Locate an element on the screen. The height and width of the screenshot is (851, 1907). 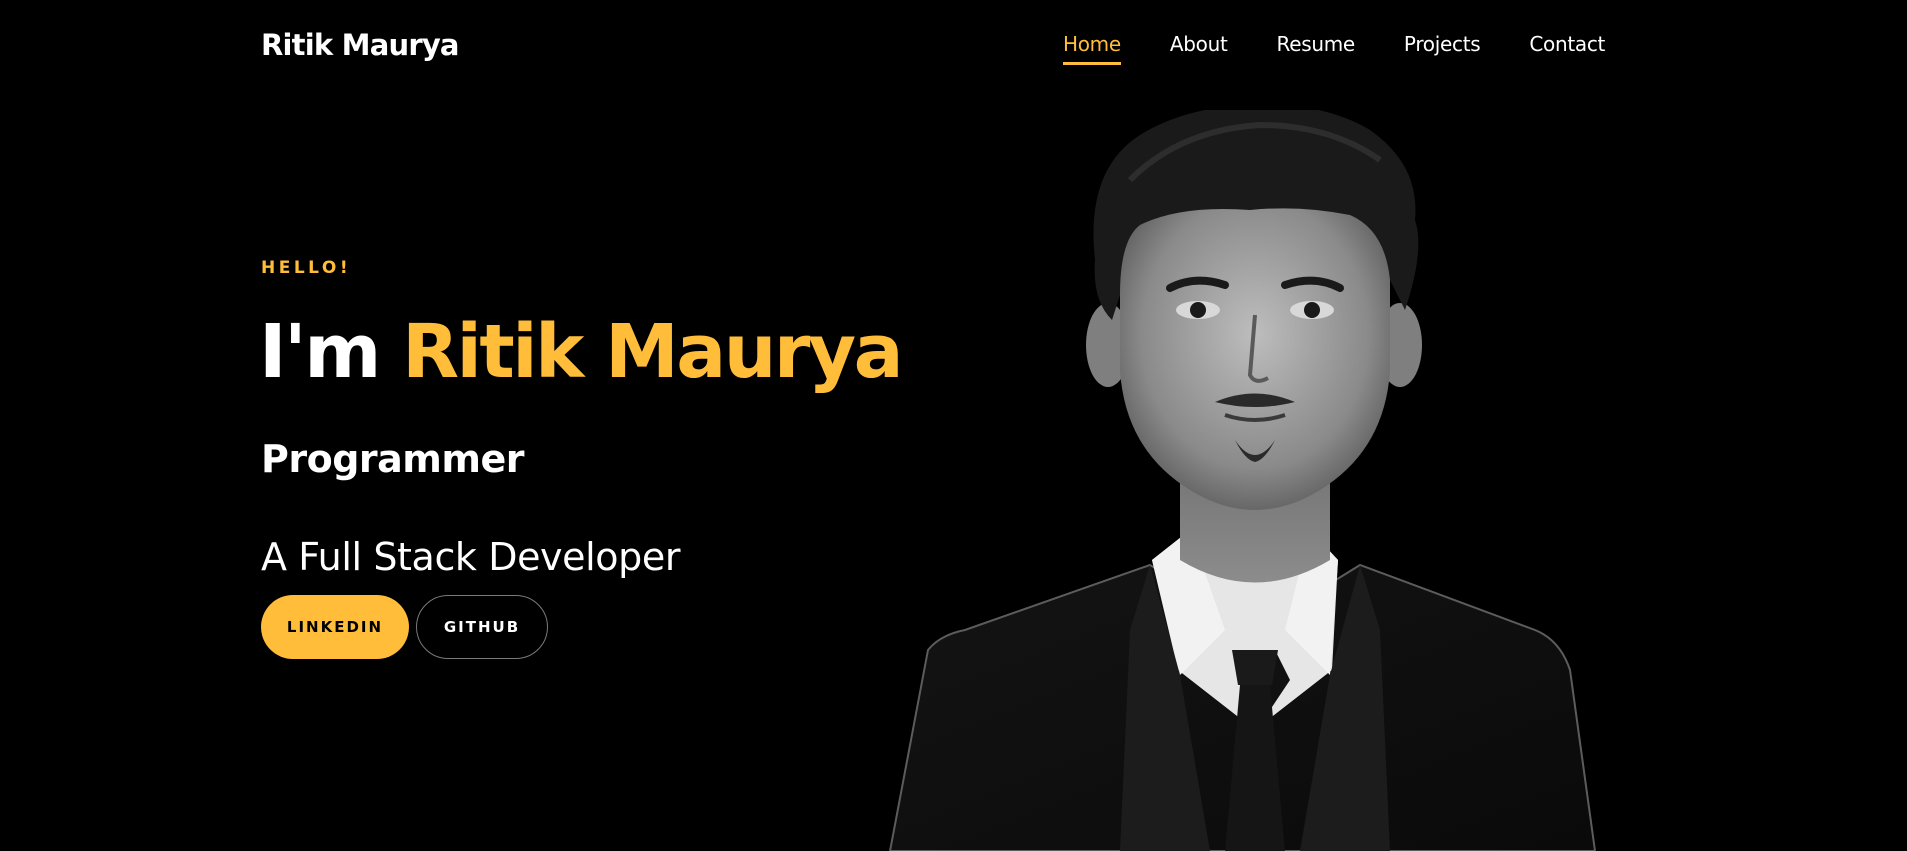
brand-logo: Ritik Maurya is located at coordinates (360, 45).